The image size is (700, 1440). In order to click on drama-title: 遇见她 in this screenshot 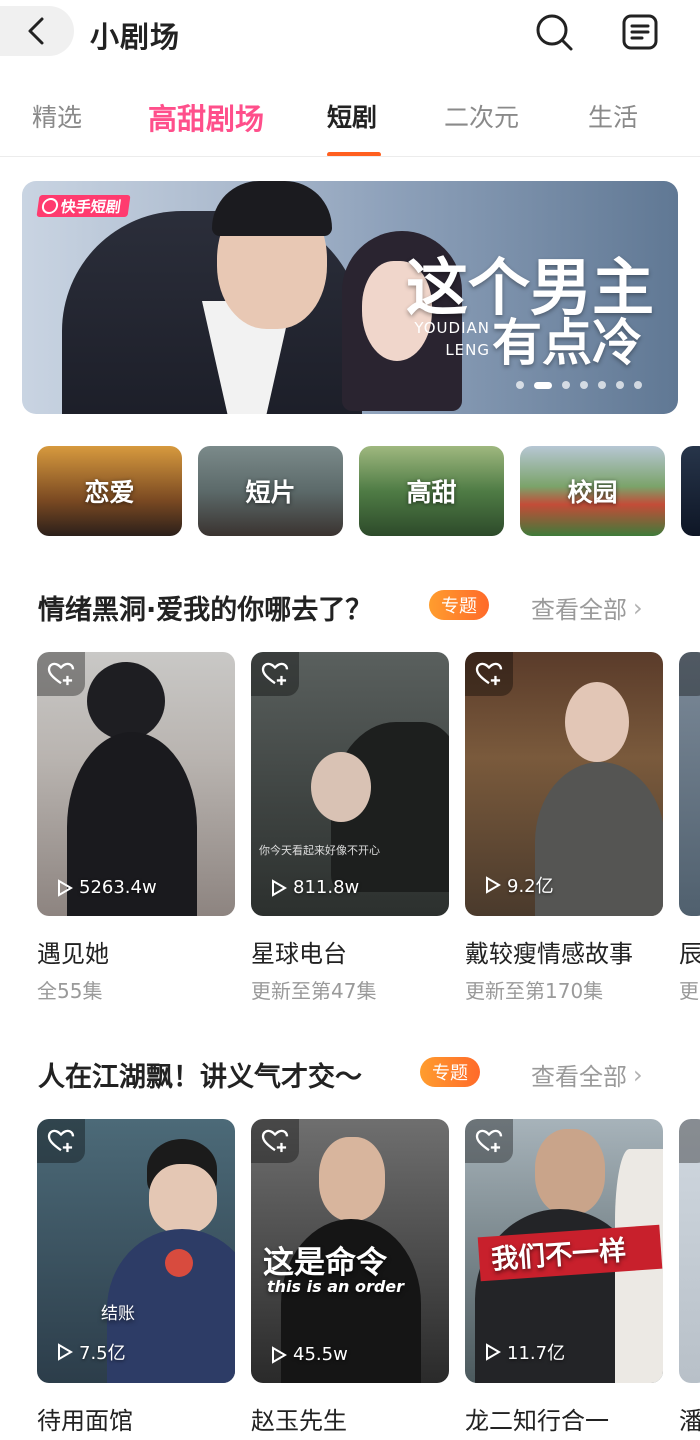, I will do `click(73, 954)`.